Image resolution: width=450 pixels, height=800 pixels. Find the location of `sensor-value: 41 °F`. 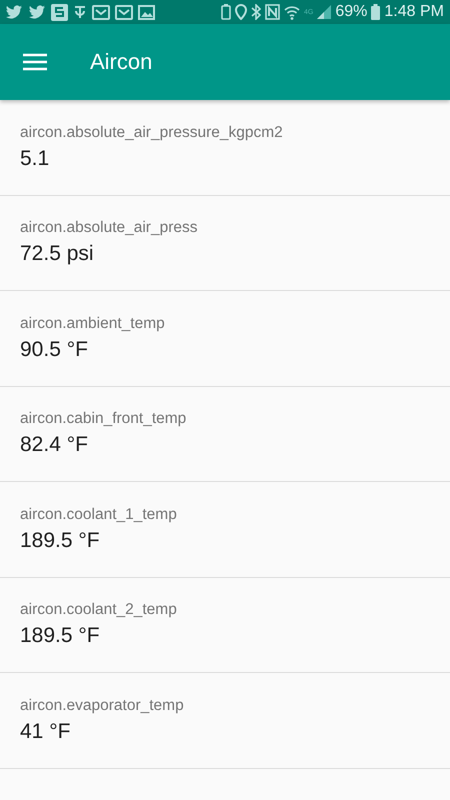

sensor-value: 41 °F is located at coordinates (45, 732).